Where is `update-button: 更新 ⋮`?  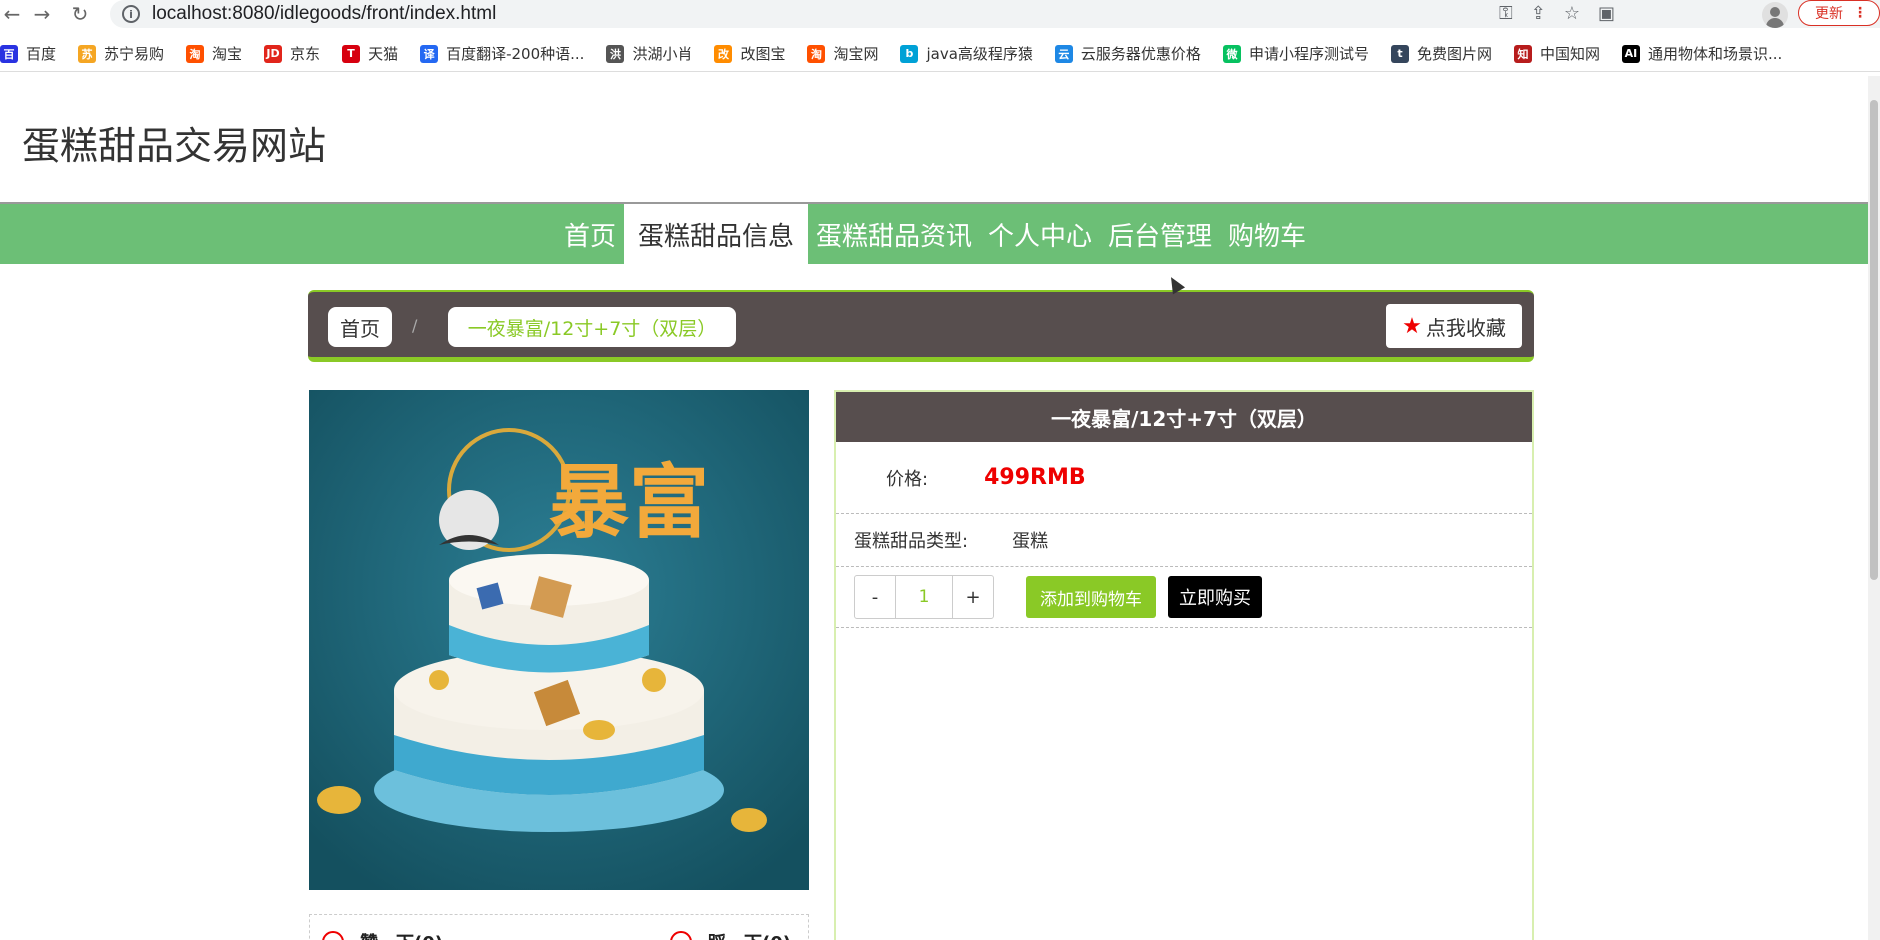 update-button: 更新 ⋮ is located at coordinates (1839, 13).